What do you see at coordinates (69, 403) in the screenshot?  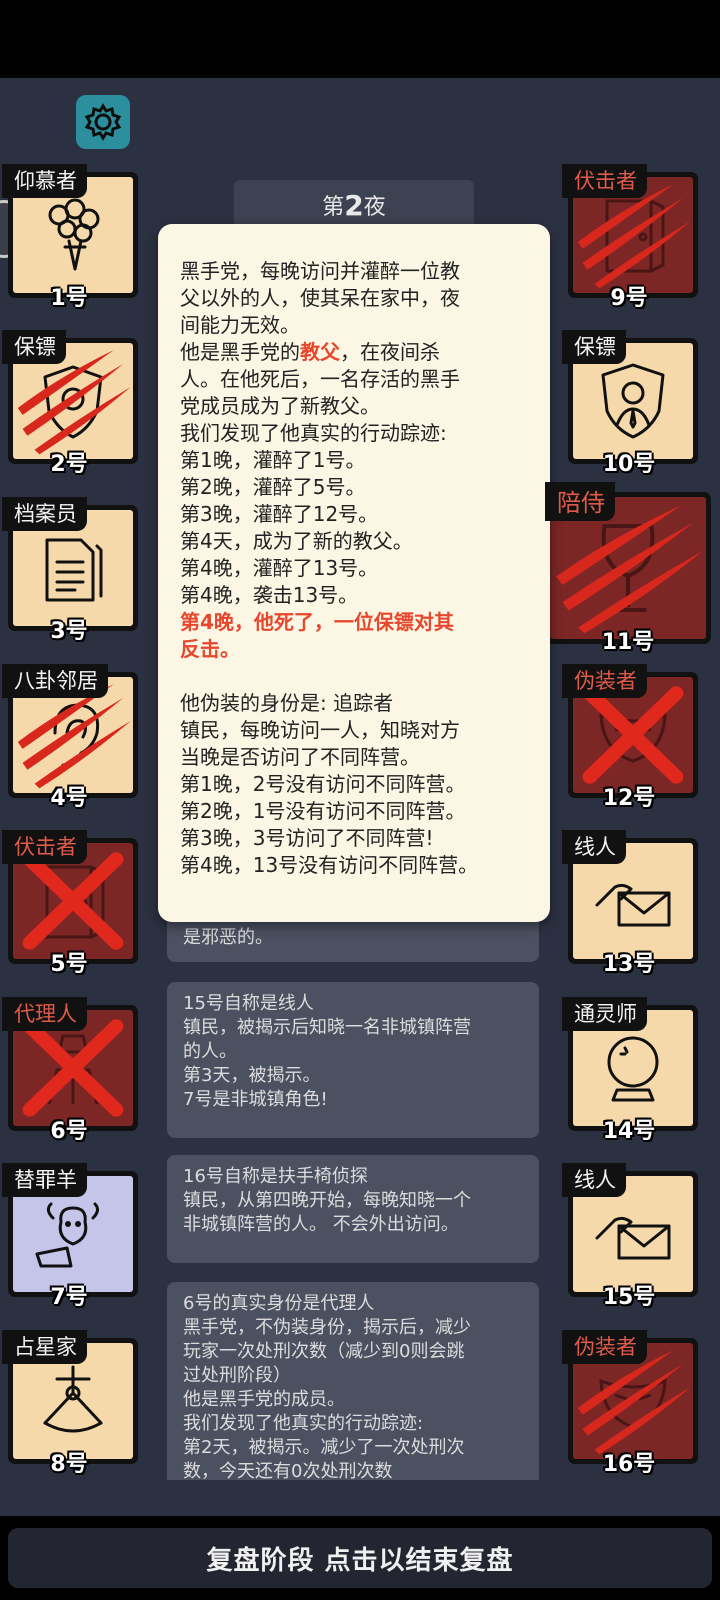 I see `player-card: 保镖 2号` at bounding box center [69, 403].